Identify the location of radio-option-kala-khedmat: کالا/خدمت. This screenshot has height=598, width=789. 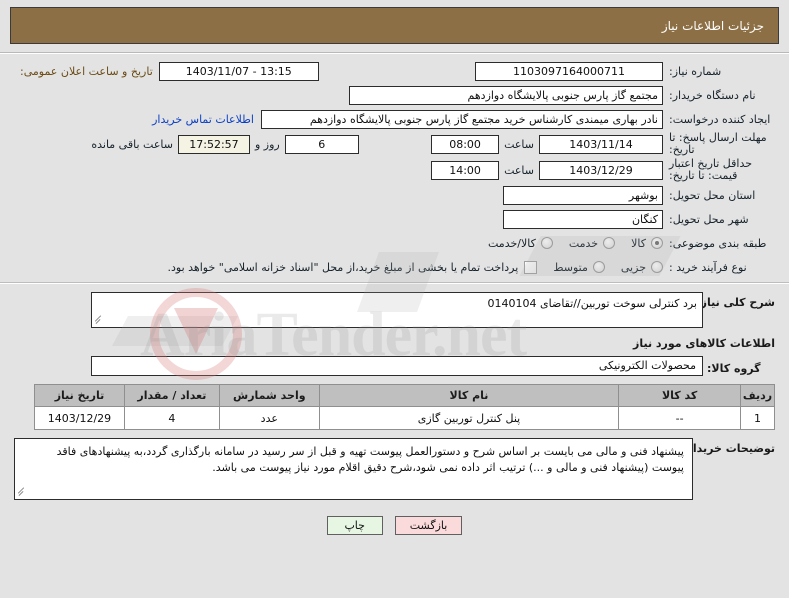
(520, 243).